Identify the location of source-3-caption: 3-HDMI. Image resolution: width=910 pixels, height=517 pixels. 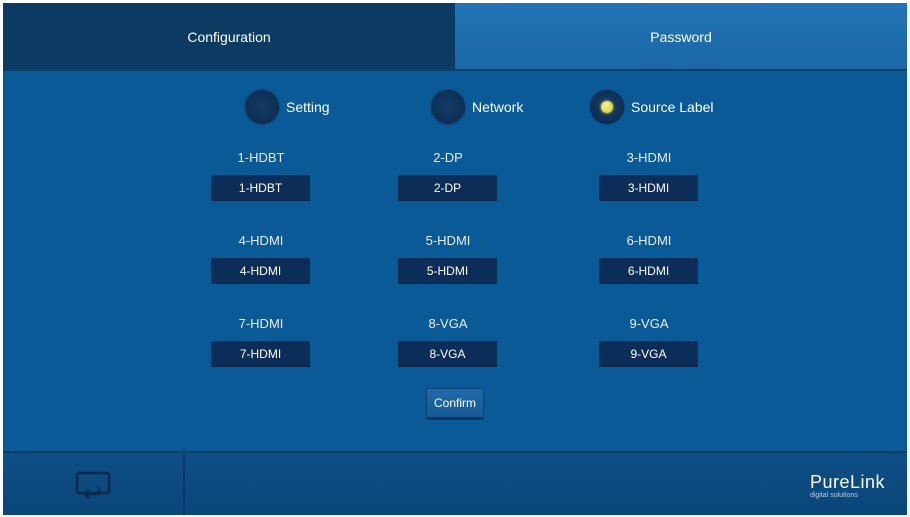
(649, 157).